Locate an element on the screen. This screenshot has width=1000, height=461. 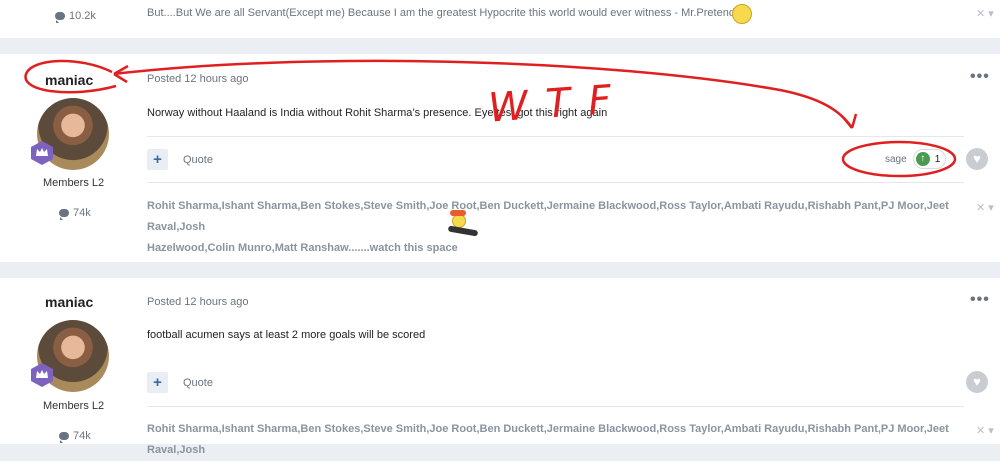
annotation-text: WTF is located at coordinates (559, 104).